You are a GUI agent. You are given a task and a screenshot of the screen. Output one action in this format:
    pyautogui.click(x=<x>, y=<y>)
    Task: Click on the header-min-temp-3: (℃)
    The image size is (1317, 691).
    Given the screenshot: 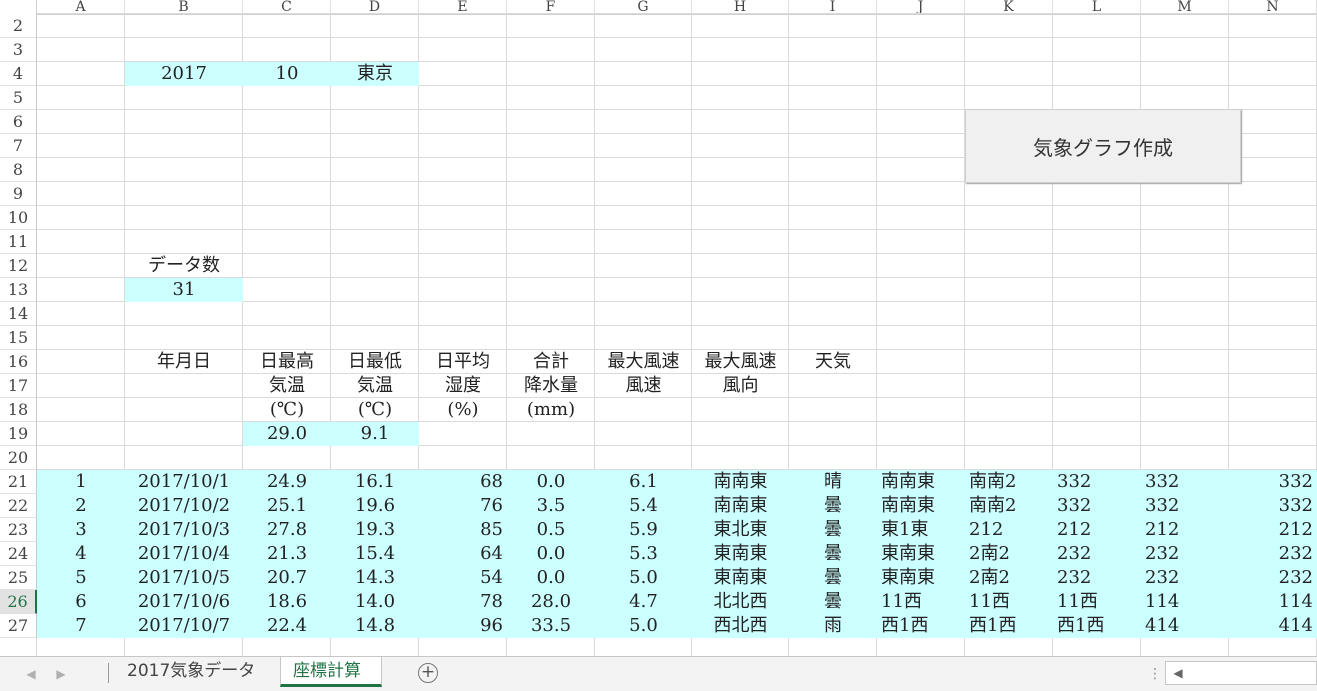 What is the action you would take?
    pyautogui.click(x=375, y=410)
    